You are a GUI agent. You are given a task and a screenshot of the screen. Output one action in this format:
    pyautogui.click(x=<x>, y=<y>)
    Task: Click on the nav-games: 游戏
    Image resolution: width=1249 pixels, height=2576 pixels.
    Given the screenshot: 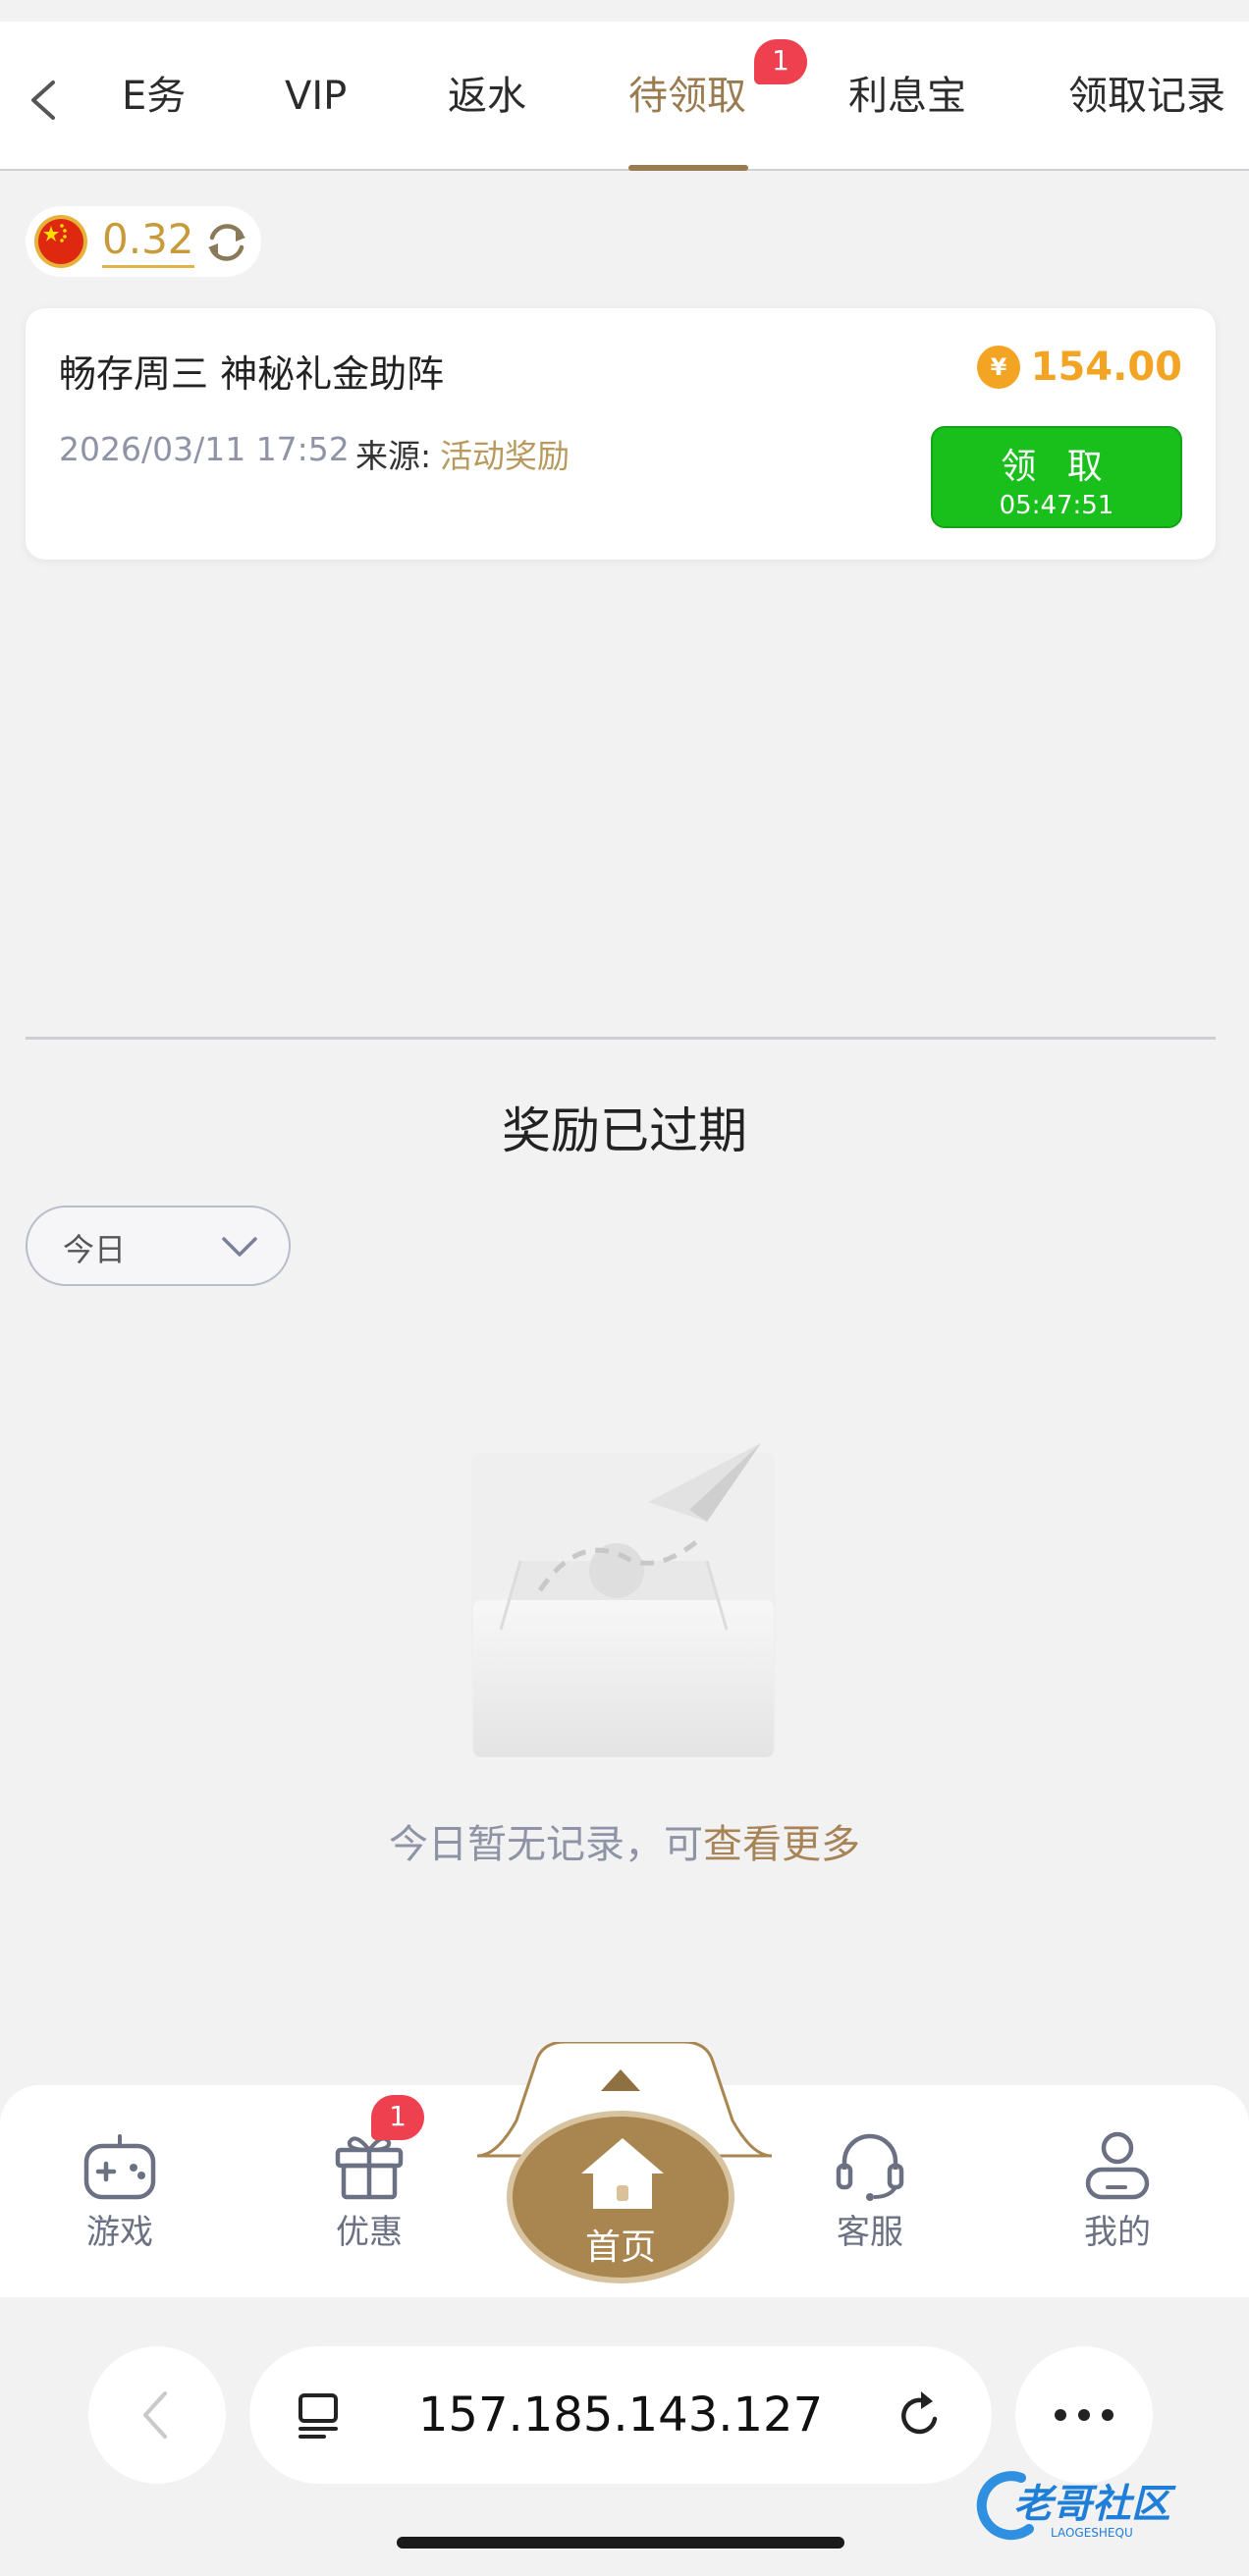 What is the action you would take?
    pyautogui.click(x=120, y=2190)
    